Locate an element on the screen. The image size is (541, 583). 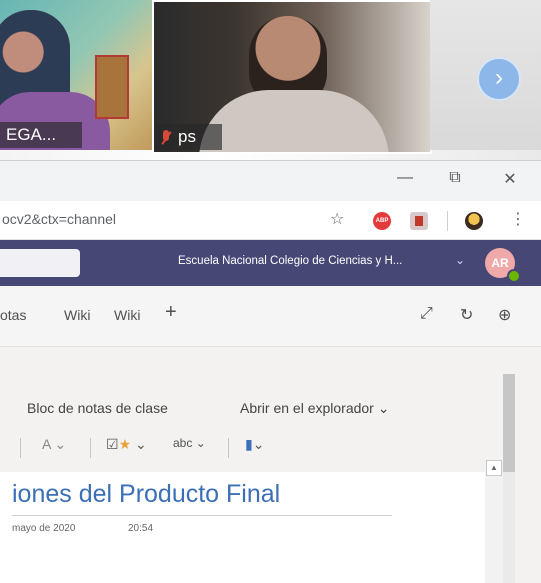
minimize-button: — is located at coordinates (405, 178).